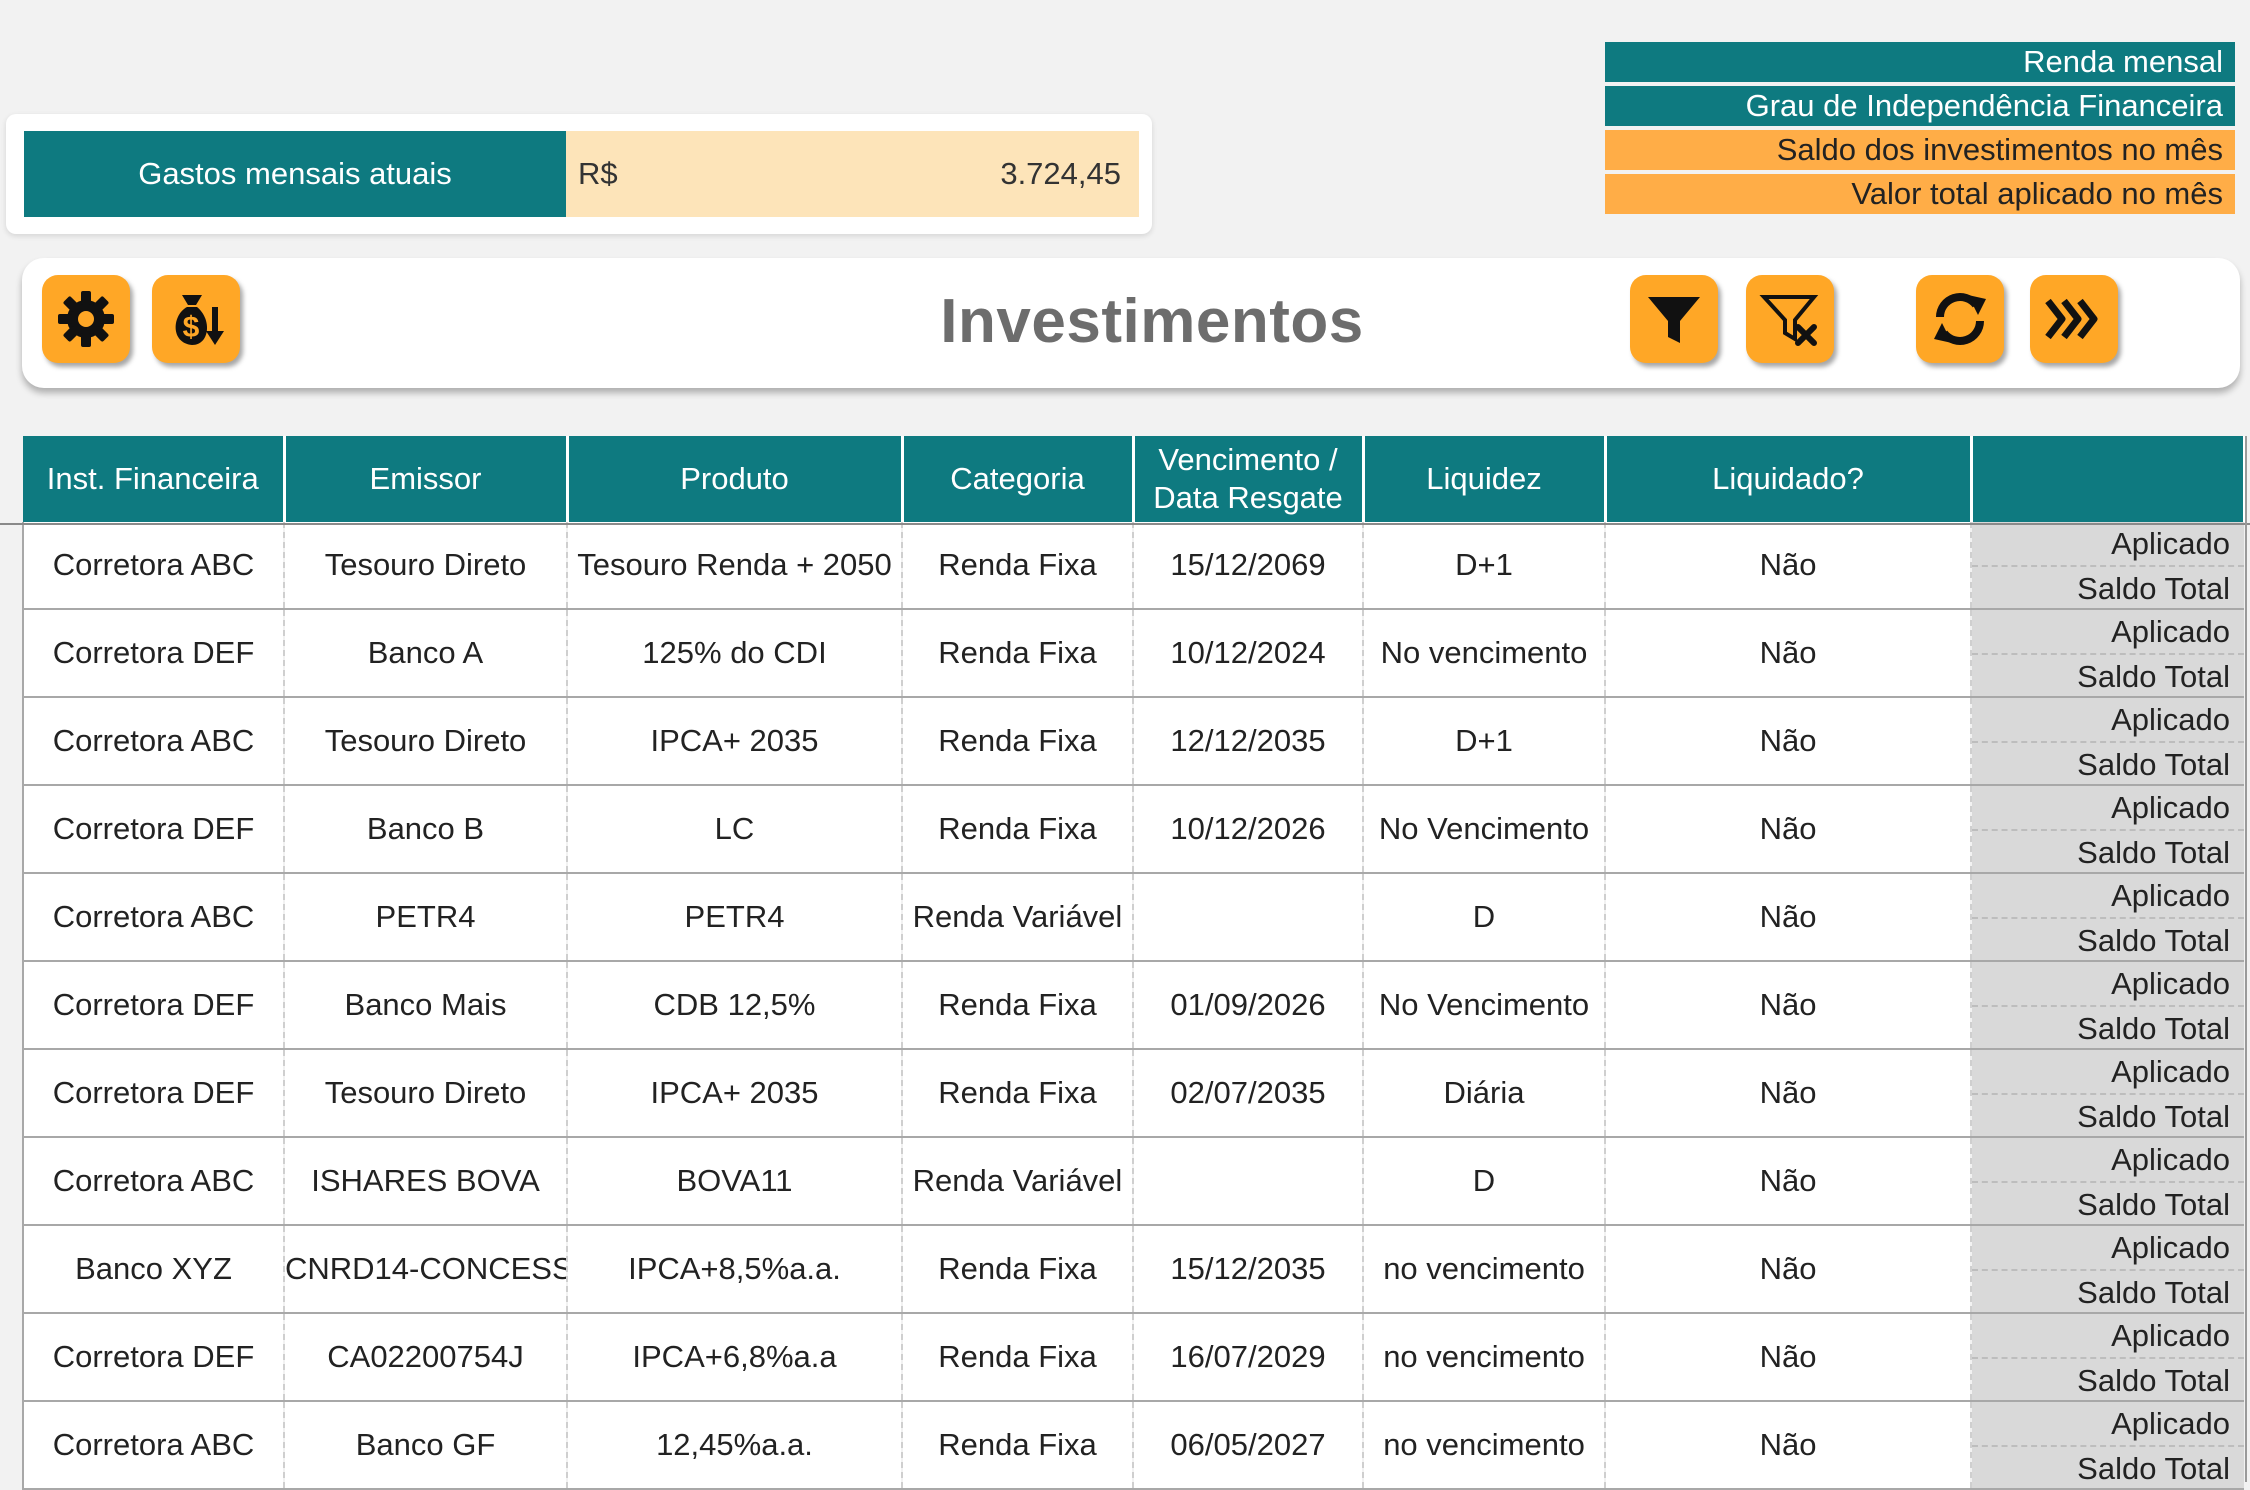  Describe the element at coordinates (1248, 1269) in the screenshot. I see `cell-maturity: 15/12/2035` at that location.